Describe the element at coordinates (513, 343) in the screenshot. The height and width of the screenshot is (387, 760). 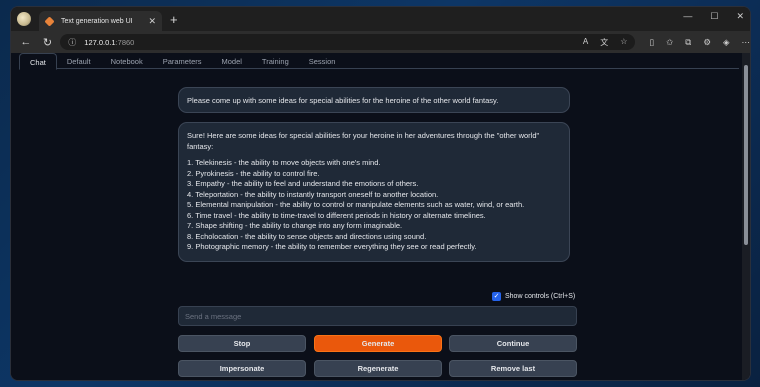
I see `continue-button: Continue` at that location.